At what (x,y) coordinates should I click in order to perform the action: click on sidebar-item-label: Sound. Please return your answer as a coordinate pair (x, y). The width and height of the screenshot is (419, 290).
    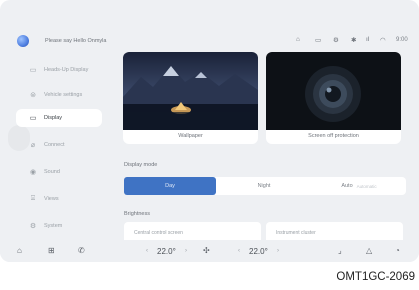
    Looking at the image, I should click on (52, 172).